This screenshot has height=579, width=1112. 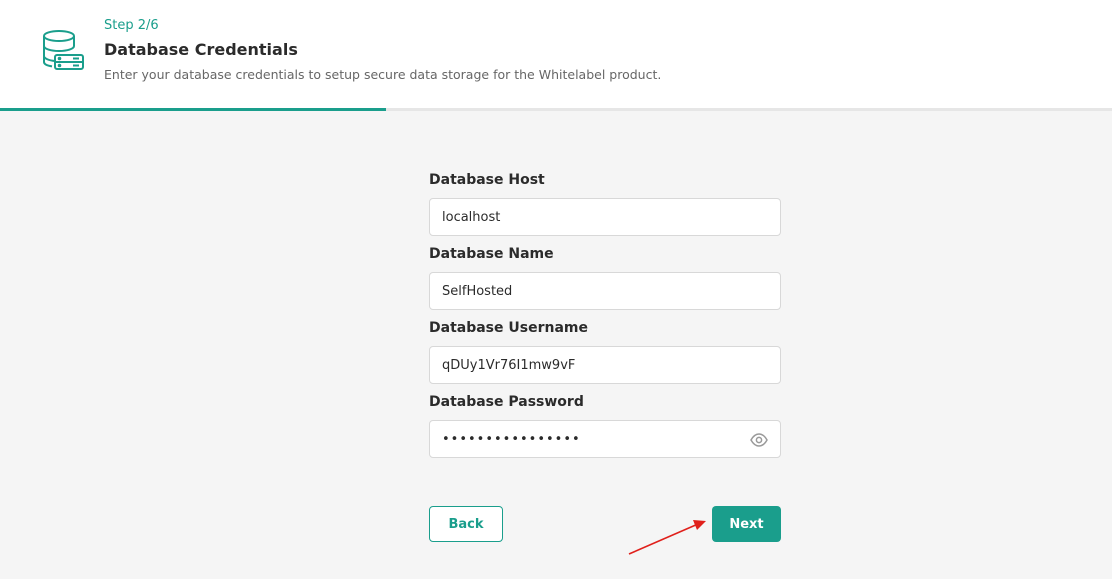 I want to click on database-password-field: Database Password ••••••••••••••••, so click(x=605, y=426).